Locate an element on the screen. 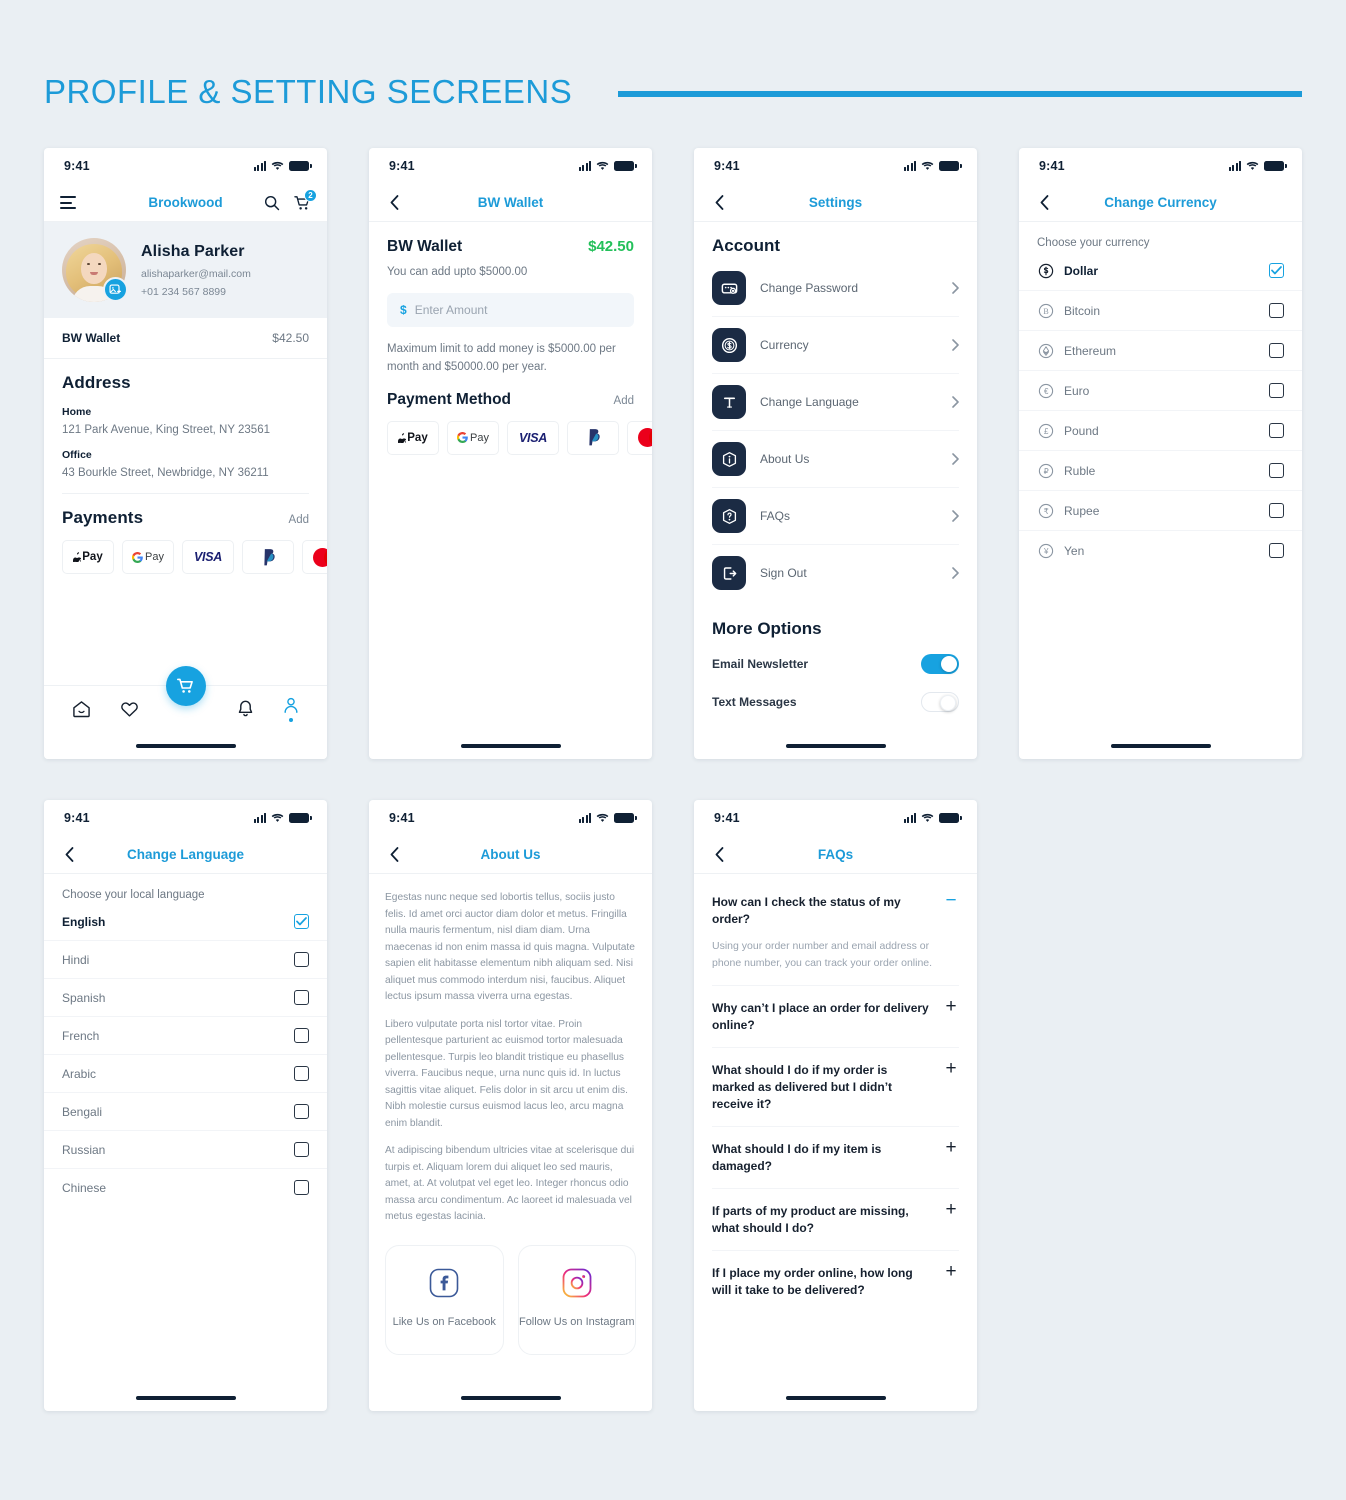  collapse-icon: − is located at coordinates (951, 900).